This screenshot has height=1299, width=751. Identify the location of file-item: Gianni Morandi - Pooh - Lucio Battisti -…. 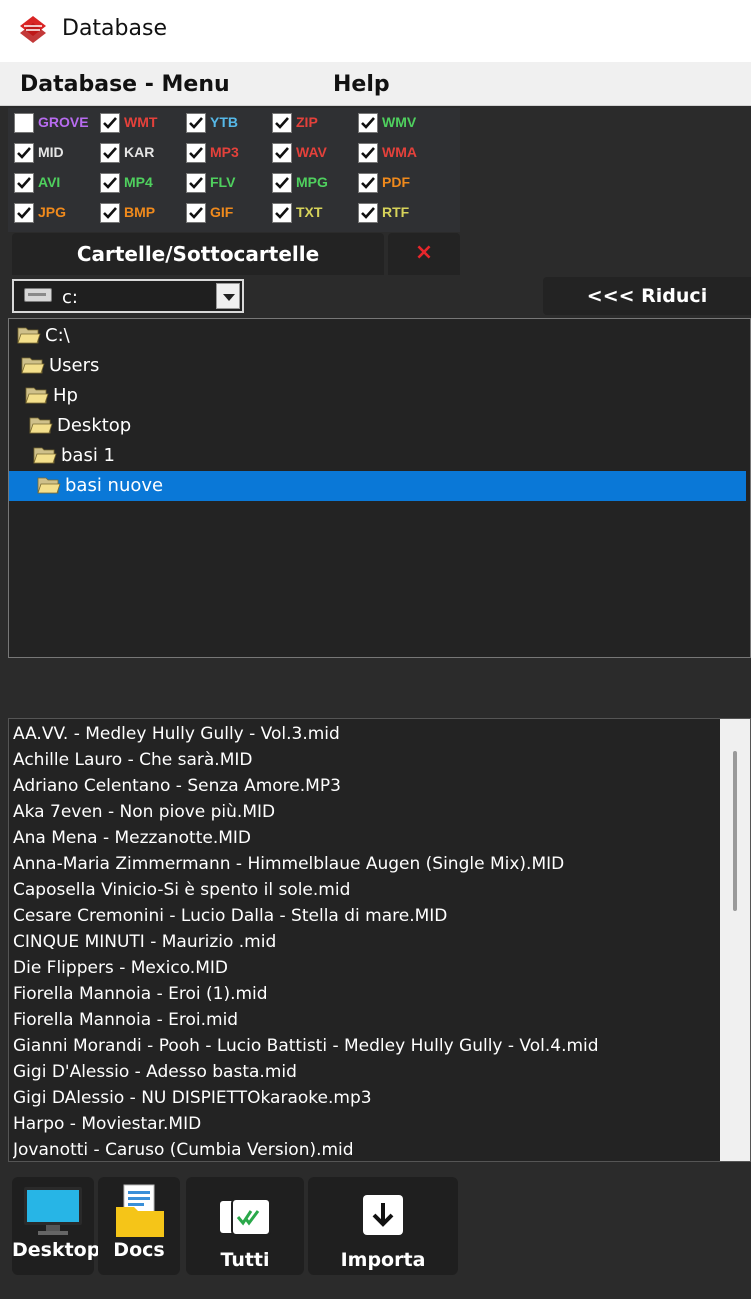
(366, 1046).